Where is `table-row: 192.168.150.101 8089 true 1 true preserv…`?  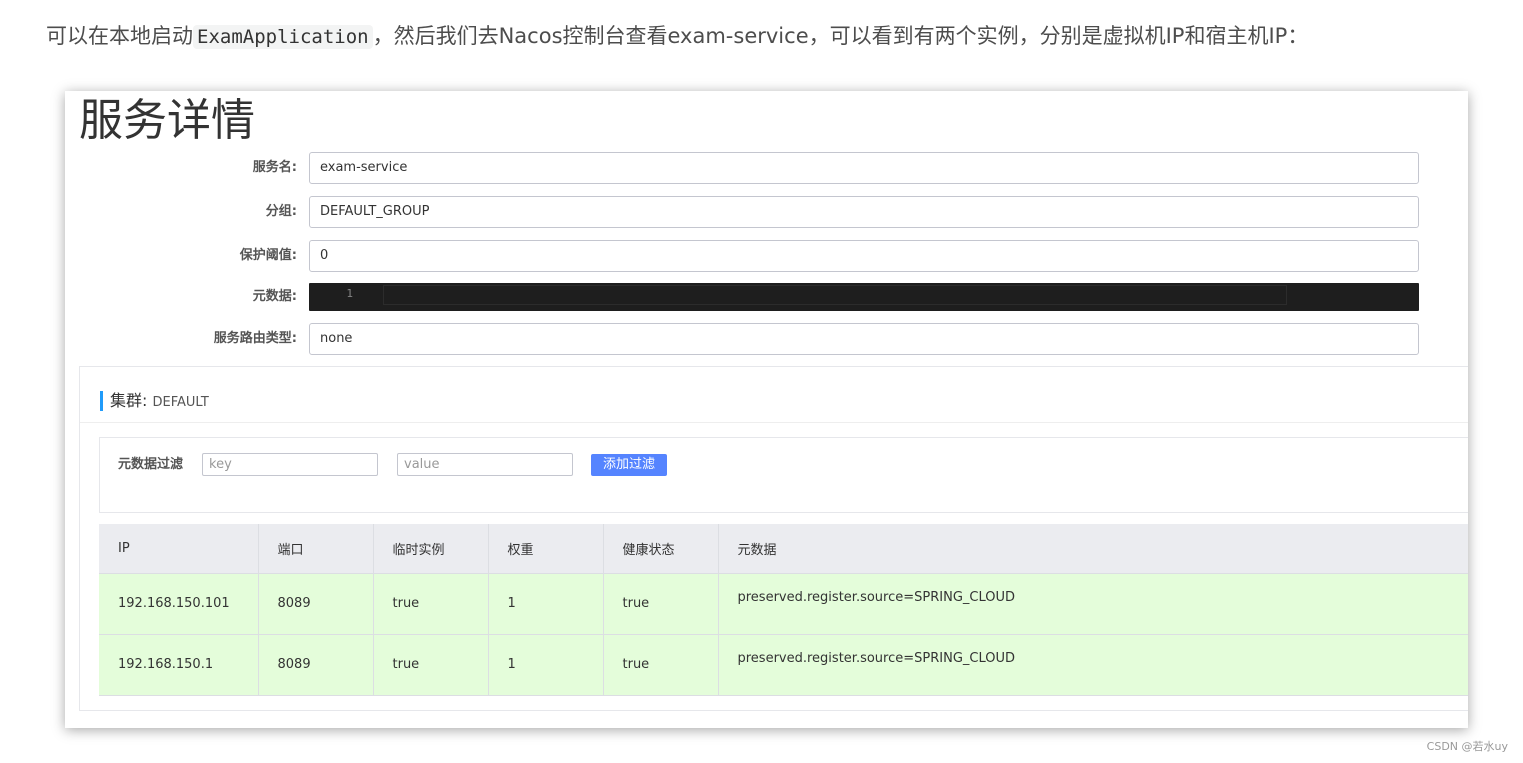
table-row: 192.168.150.101 8089 true 1 true preserv… is located at coordinates (783, 604).